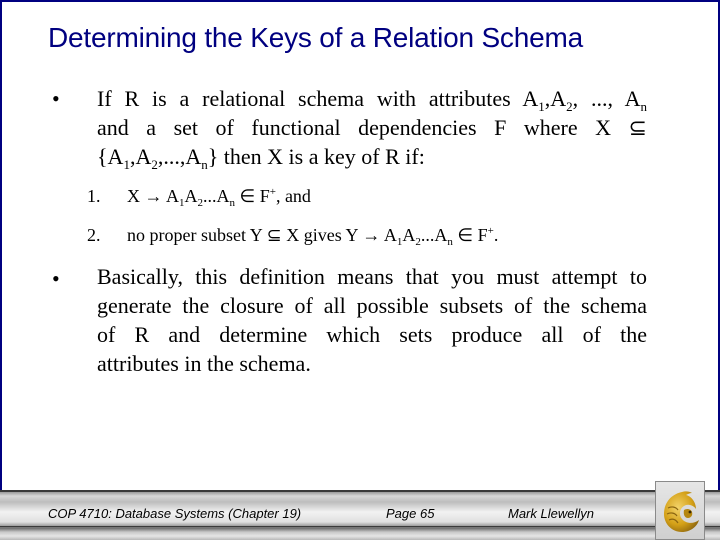  What do you see at coordinates (219, 197) in the screenshot?
I see `condition-1-text: X → A1A2...An ∈ F+, and` at bounding box center [219, 197].